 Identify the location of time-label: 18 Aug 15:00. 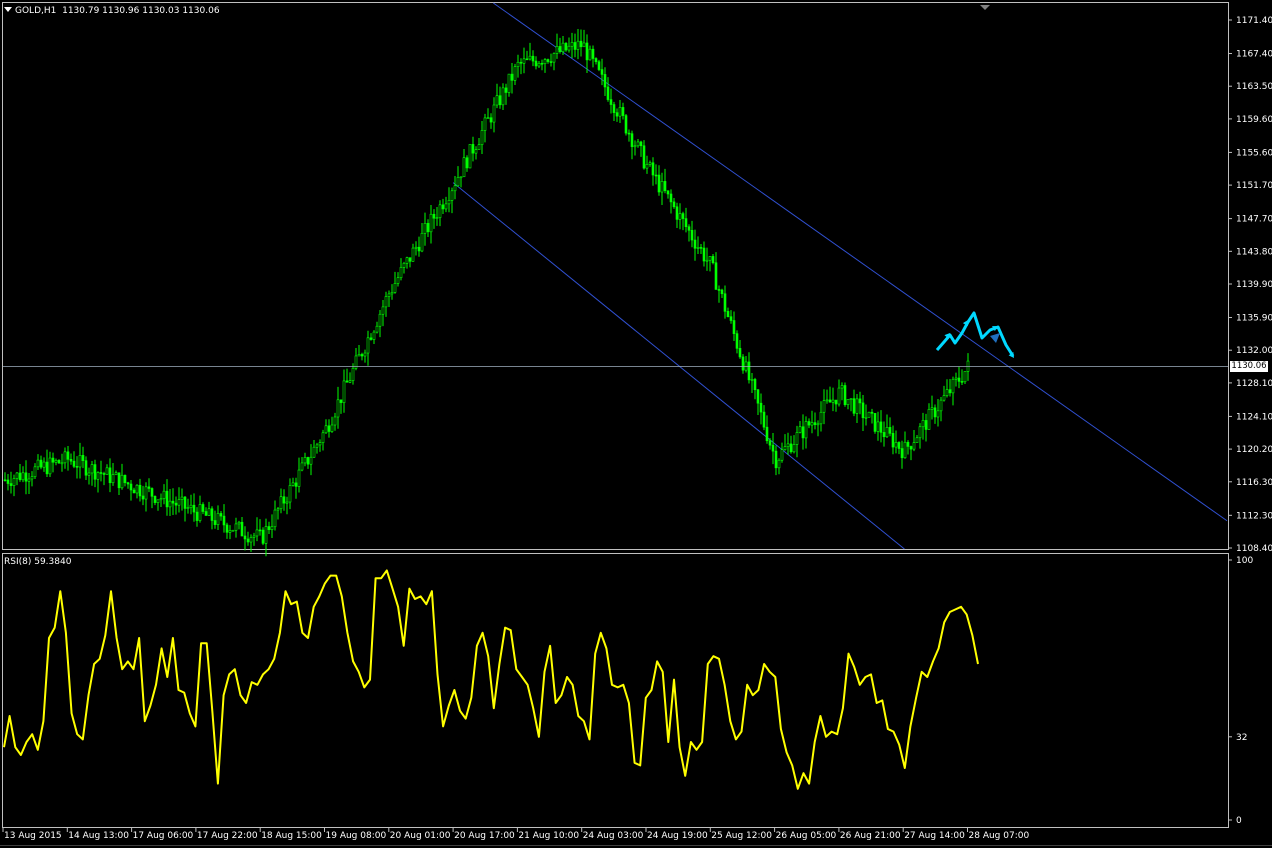
(291, 836).